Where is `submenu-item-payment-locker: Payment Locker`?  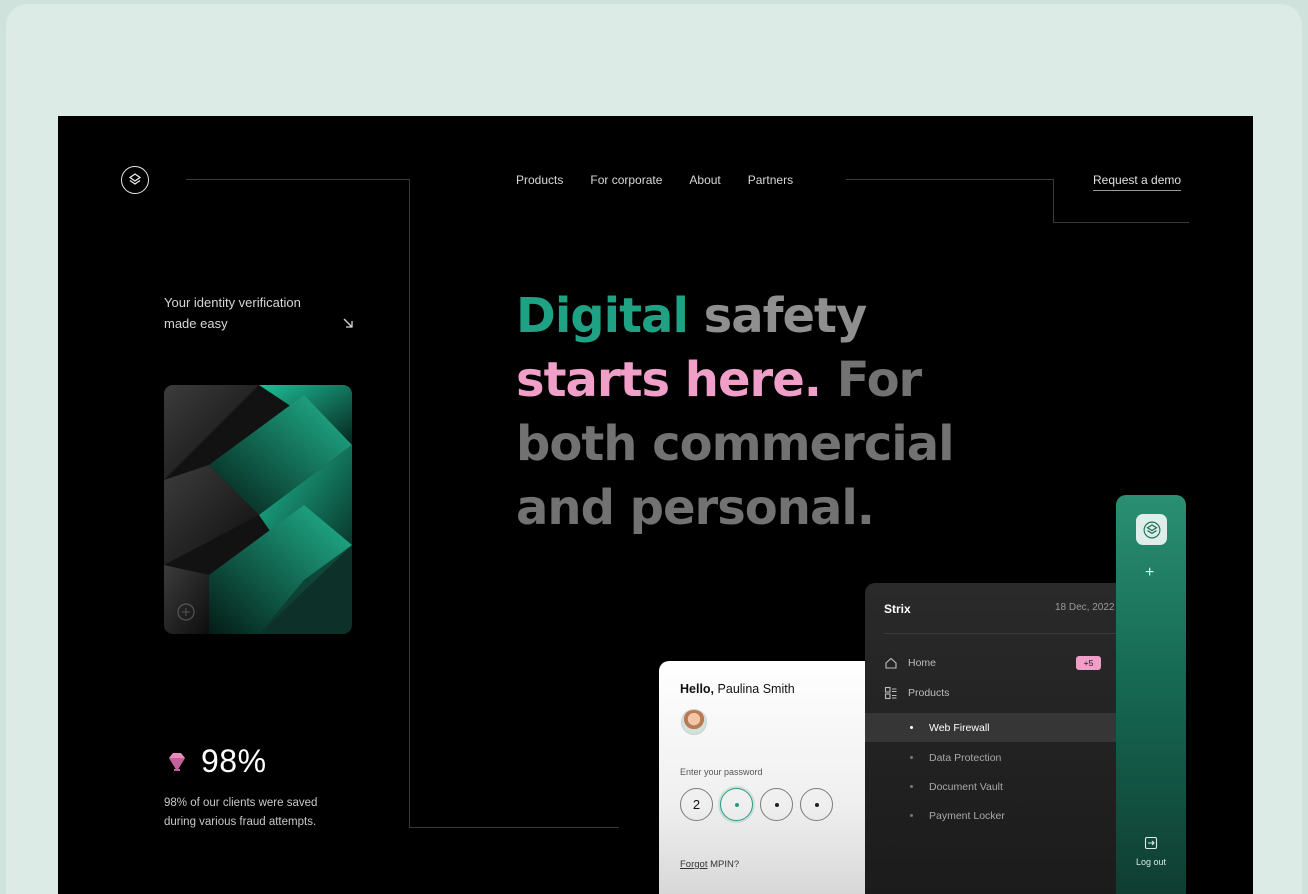
submenu-item-payment-locker: Payment Locker is located at coordinates (996, 815).